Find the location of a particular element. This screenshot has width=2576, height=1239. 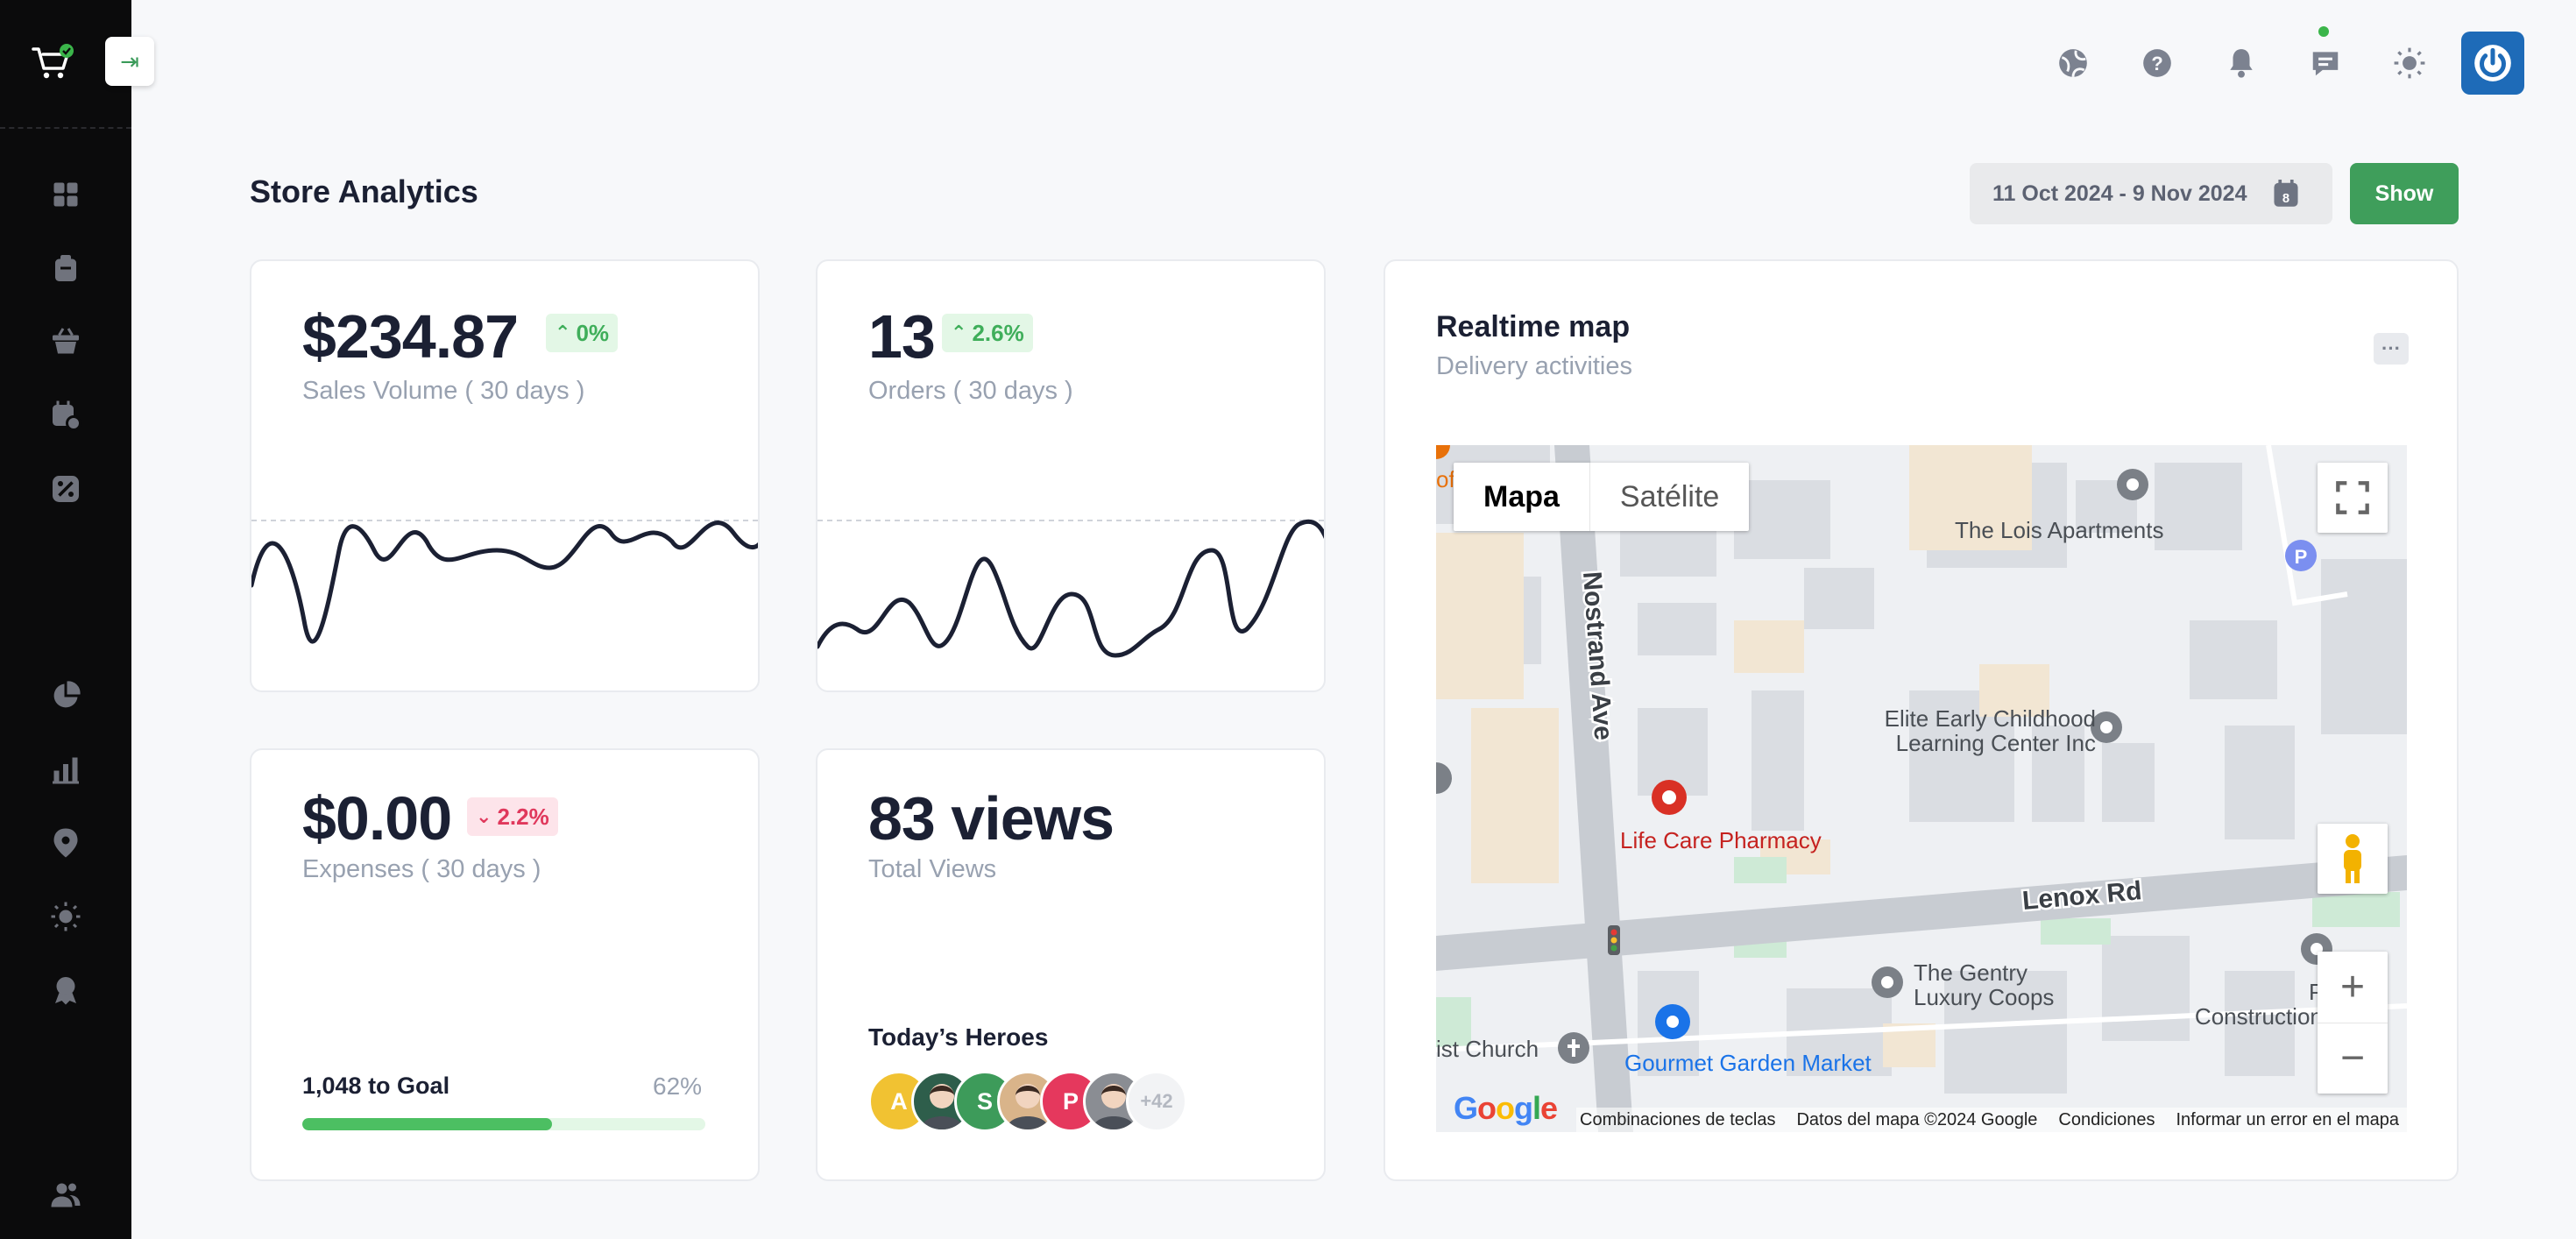

calendar-icon: 8 is located at coordinates (2286, 193).